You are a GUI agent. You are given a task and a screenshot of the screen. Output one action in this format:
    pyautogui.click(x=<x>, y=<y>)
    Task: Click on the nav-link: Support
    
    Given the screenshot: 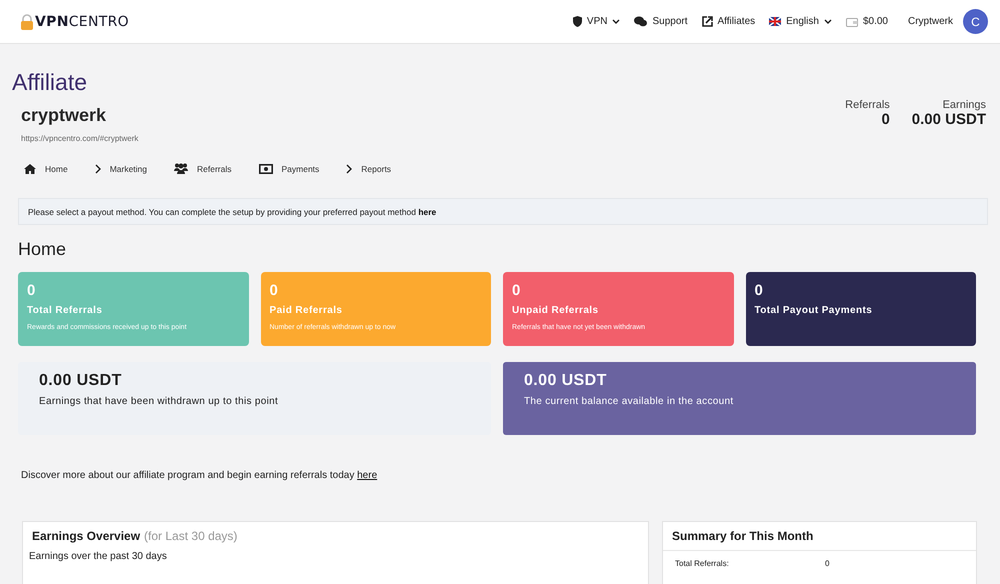 What is the action you would take?
    pyautogui.click(x=661, y=21)
    